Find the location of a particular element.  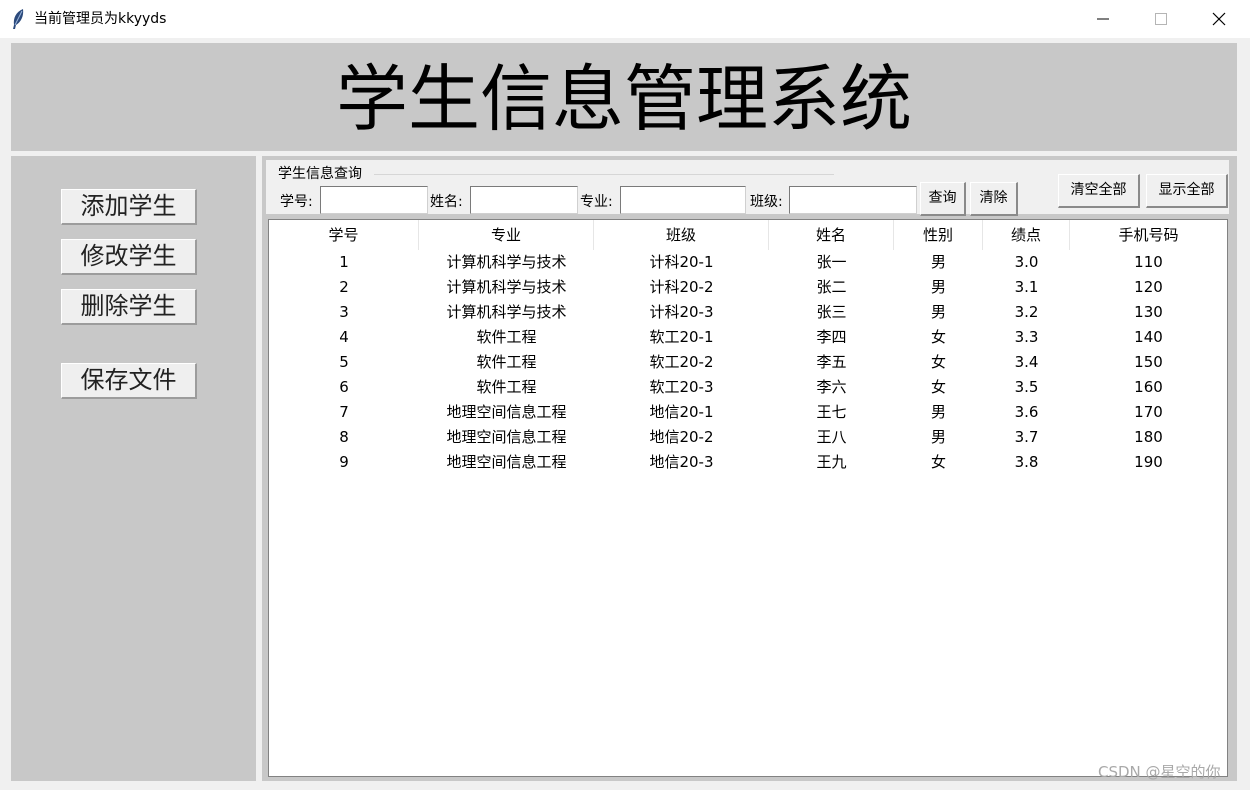

cell-phone: 120 is located at coordinates (1148, 287).